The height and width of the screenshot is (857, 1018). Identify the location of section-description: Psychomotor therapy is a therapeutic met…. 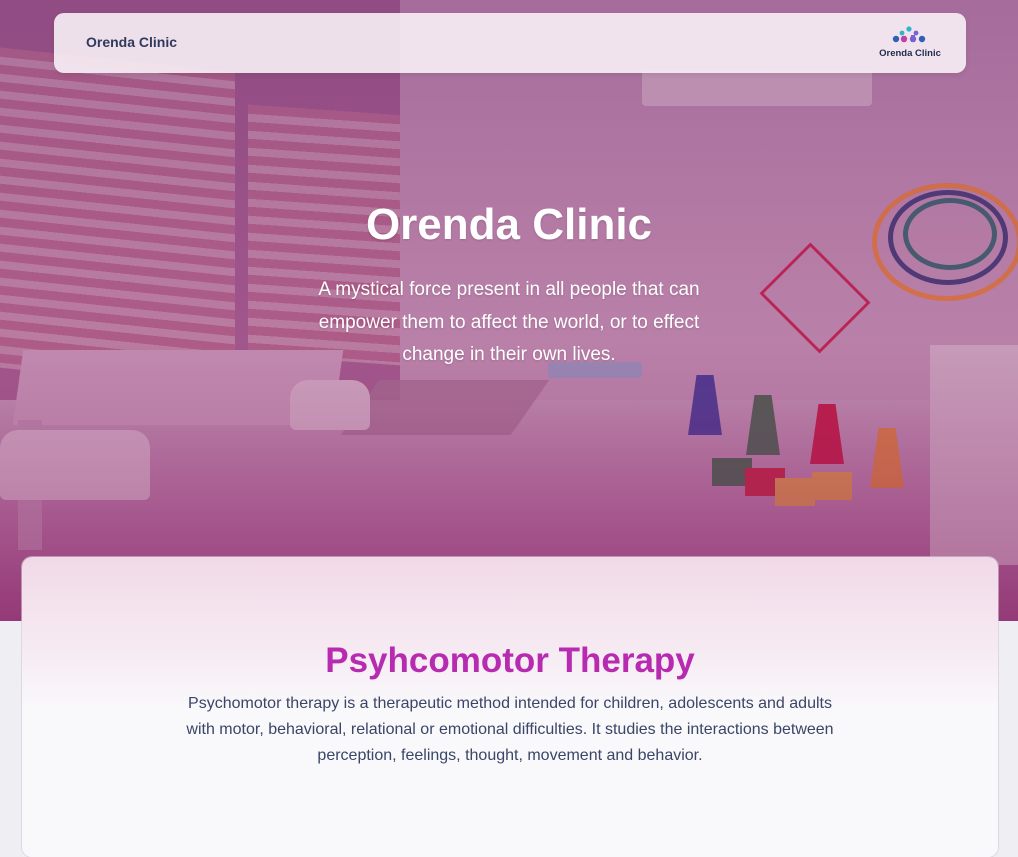
(510, 729).